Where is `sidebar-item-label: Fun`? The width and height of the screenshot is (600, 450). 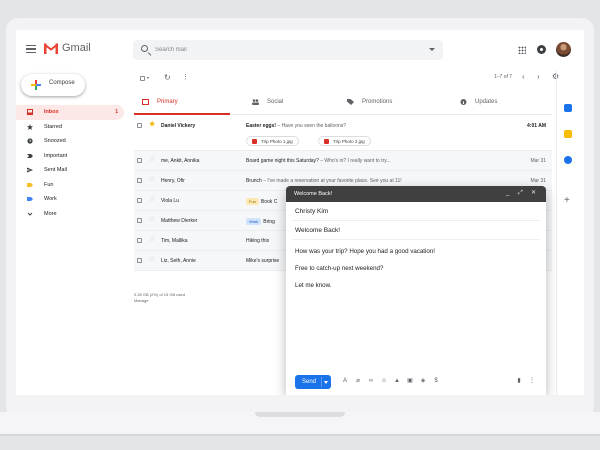 sidebar-item-label: Fun is located at coordinates (49, 184).